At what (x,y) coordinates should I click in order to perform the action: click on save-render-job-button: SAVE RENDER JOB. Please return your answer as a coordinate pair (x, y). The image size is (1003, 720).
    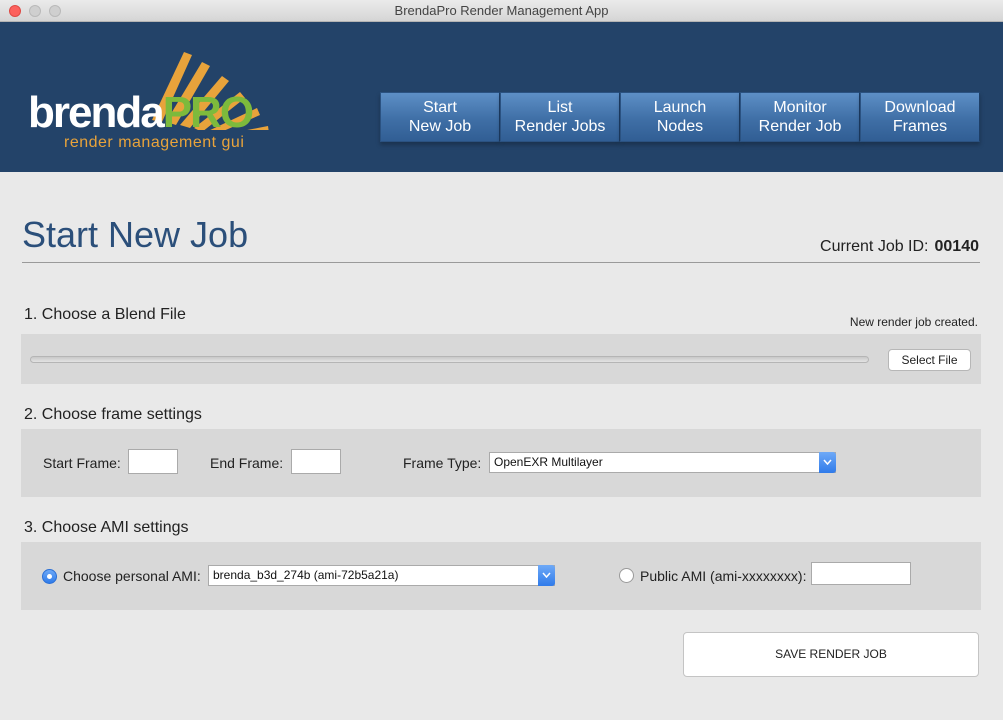
    Looking at the image, I should click on (831, 654).